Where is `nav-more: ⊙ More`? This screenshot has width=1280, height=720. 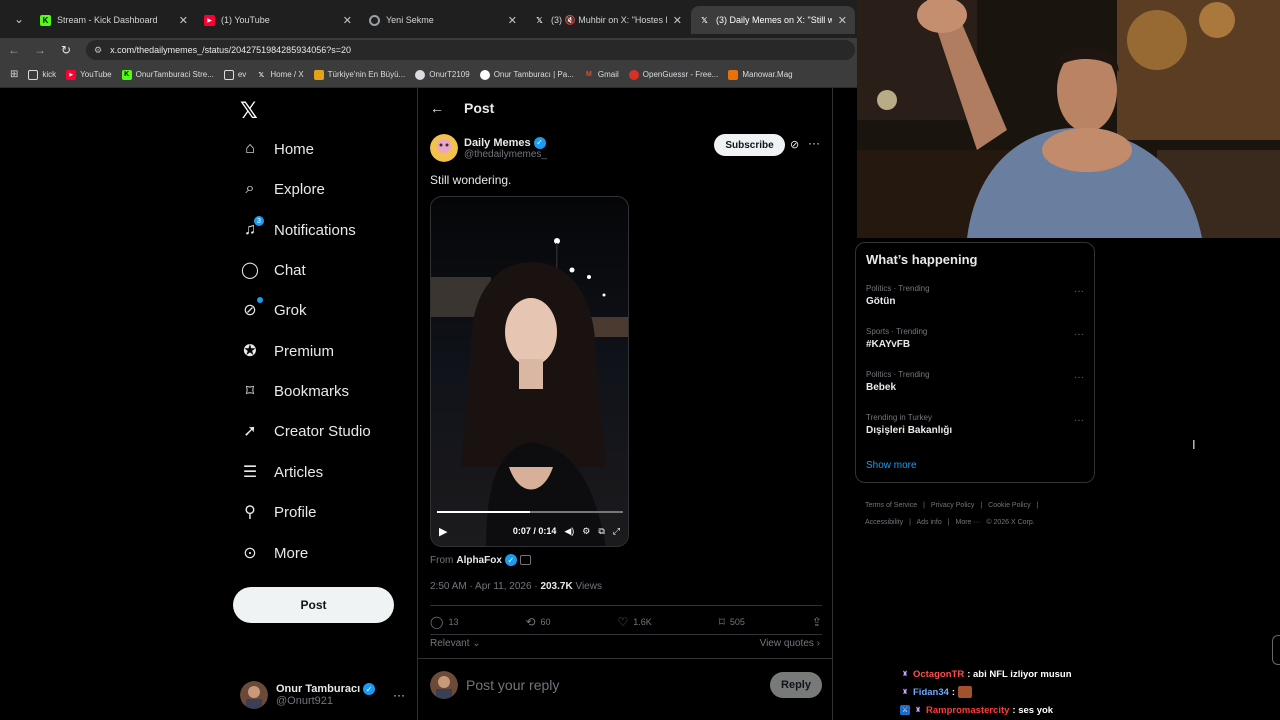
nav-more: ⊙ More is located at coordinates (274, 553).